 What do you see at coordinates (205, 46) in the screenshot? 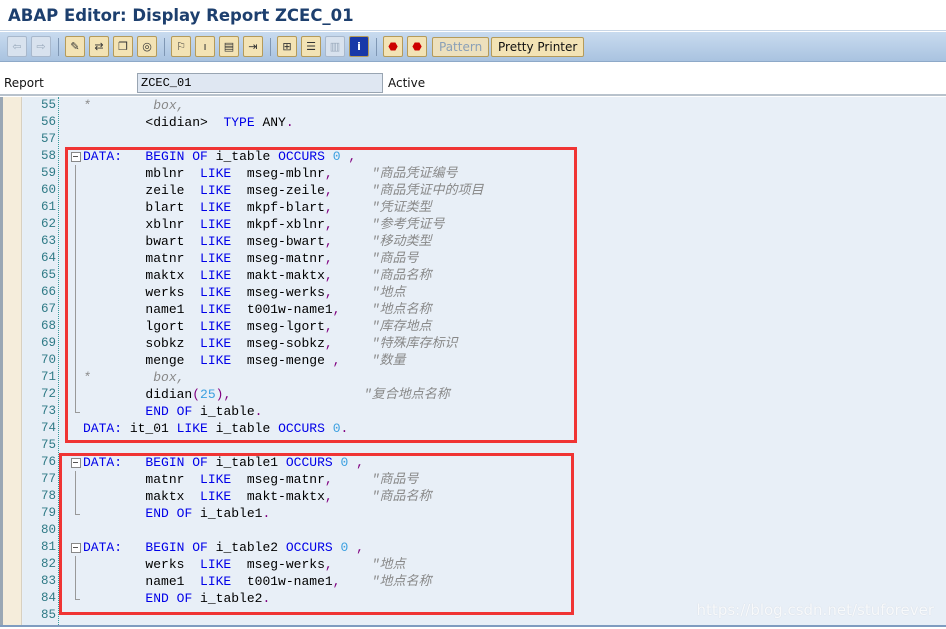
I see `where-used-icon: ı` at bounding box center [205, 46].